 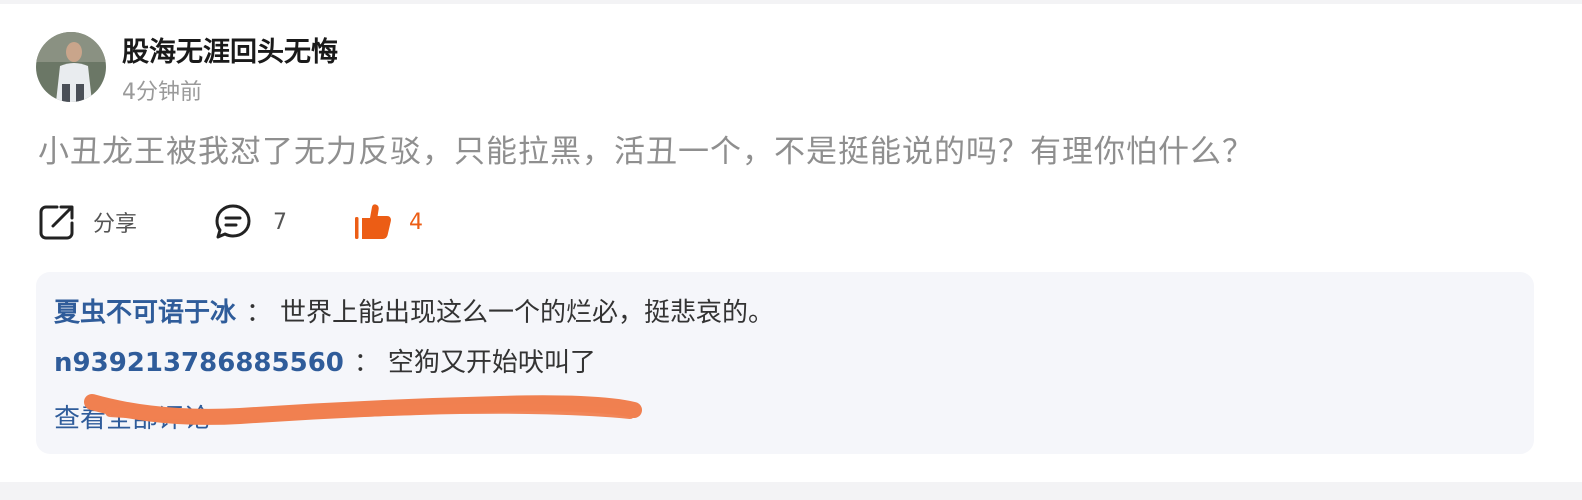 I want to click on comment-item: n939213786885560 ：空狗又开始吠叫了, so click(x=325, y=360).